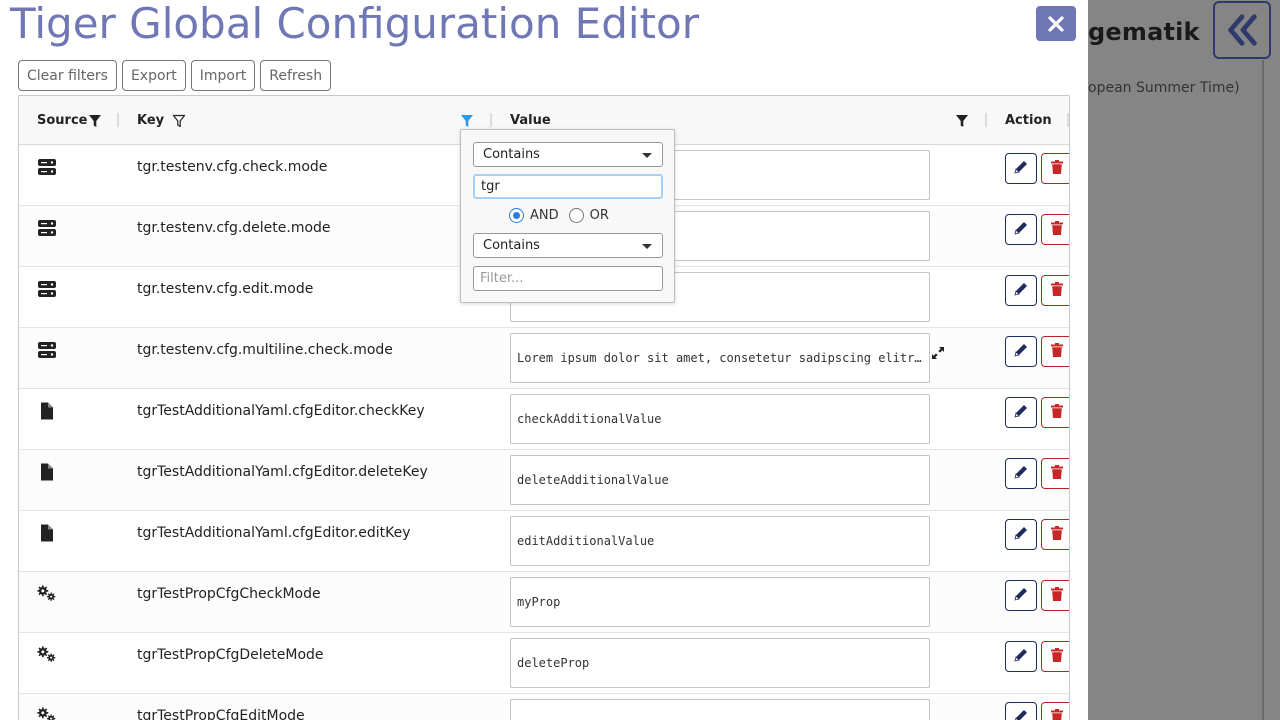  I want to click on config-key: tgr.testenv.cfg.multiline.check.mode, so click(265, 350).